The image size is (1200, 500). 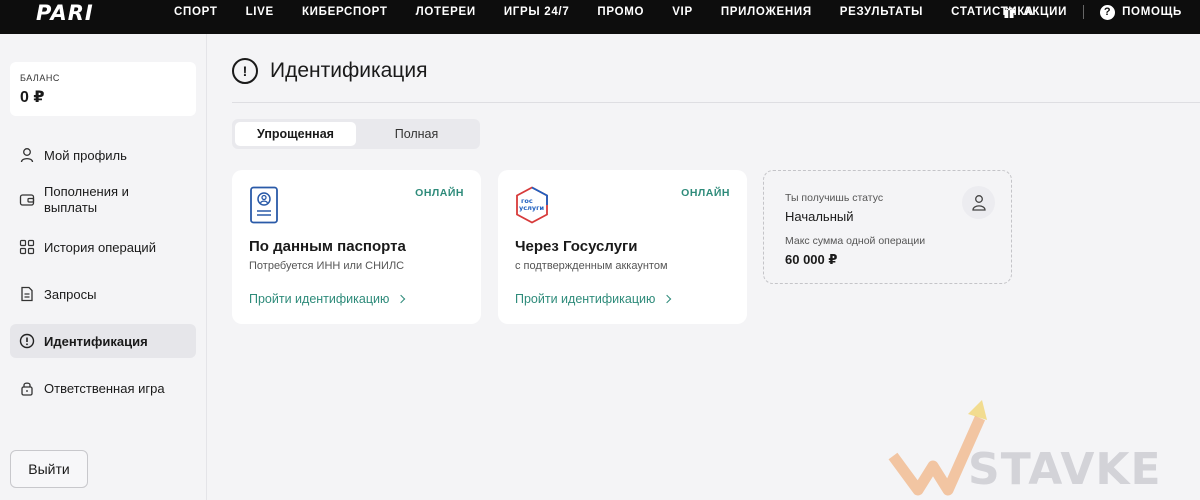 What do you see at coordinates (85, 155) in the screenshot?
I see `sidebar-item-label: Мой профиль` at bounding box center [85, 155].